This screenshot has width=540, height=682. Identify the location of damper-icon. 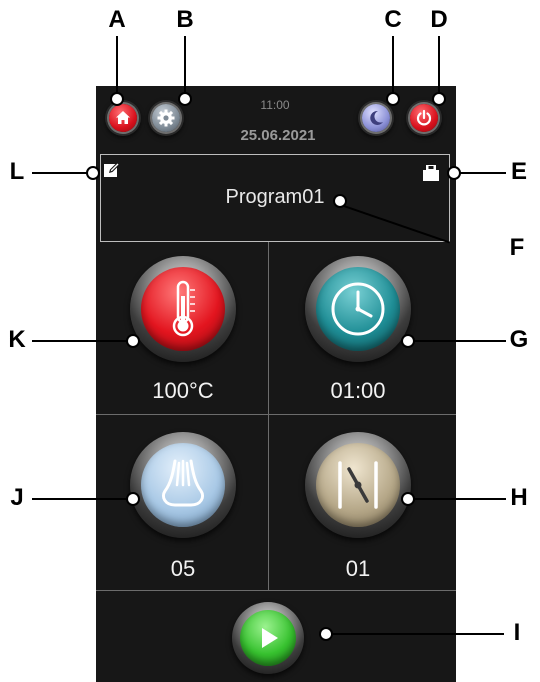
(358, 485).